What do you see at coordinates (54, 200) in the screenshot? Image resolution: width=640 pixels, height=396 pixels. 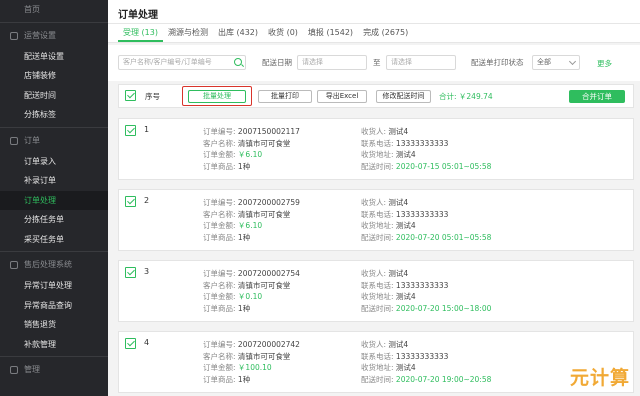 I see `sidebar-item-order-processing: 订单处理` at bounding box center [54, 200].